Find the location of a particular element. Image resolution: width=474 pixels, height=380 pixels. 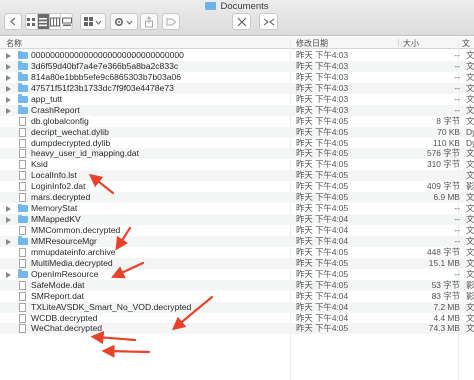

view-mode-control is located at coordinates (49, 21).